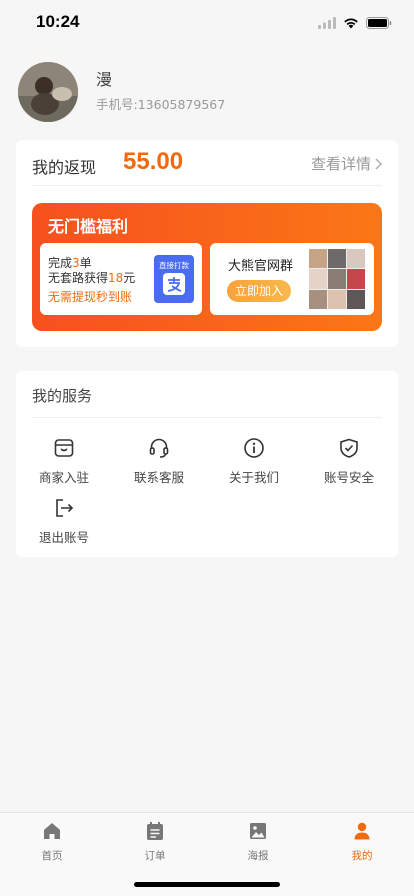 This screenshot has width=414, height=896. What do you see at coordinates (88, 226) in the screenshot?
I see `welfare-title: 无门槛福利` at bounding box center [88, 226].